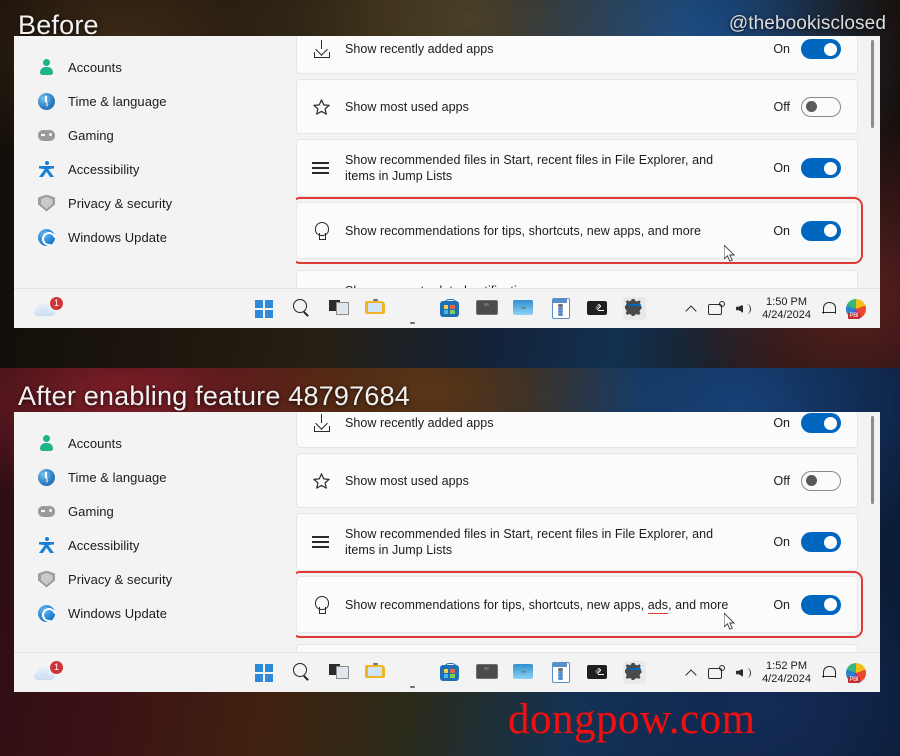  What do you see at coordinates (117, 613) in the screenshot?
I see `sidebar-item-label: Windows Update` at bounding box center [117, 613].